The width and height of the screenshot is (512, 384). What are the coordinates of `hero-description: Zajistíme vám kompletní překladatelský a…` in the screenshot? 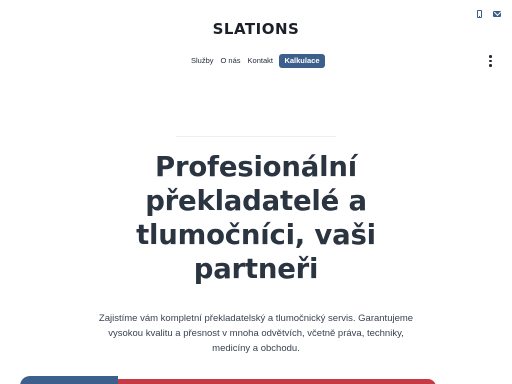 It's located at (256, 333).